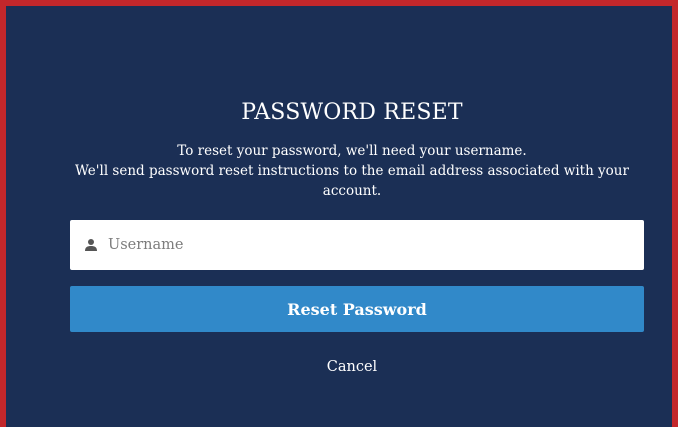  Describe the element at coordinates (352, 367) in the screenshot. I see `cancel-link: Cancel` at that location.